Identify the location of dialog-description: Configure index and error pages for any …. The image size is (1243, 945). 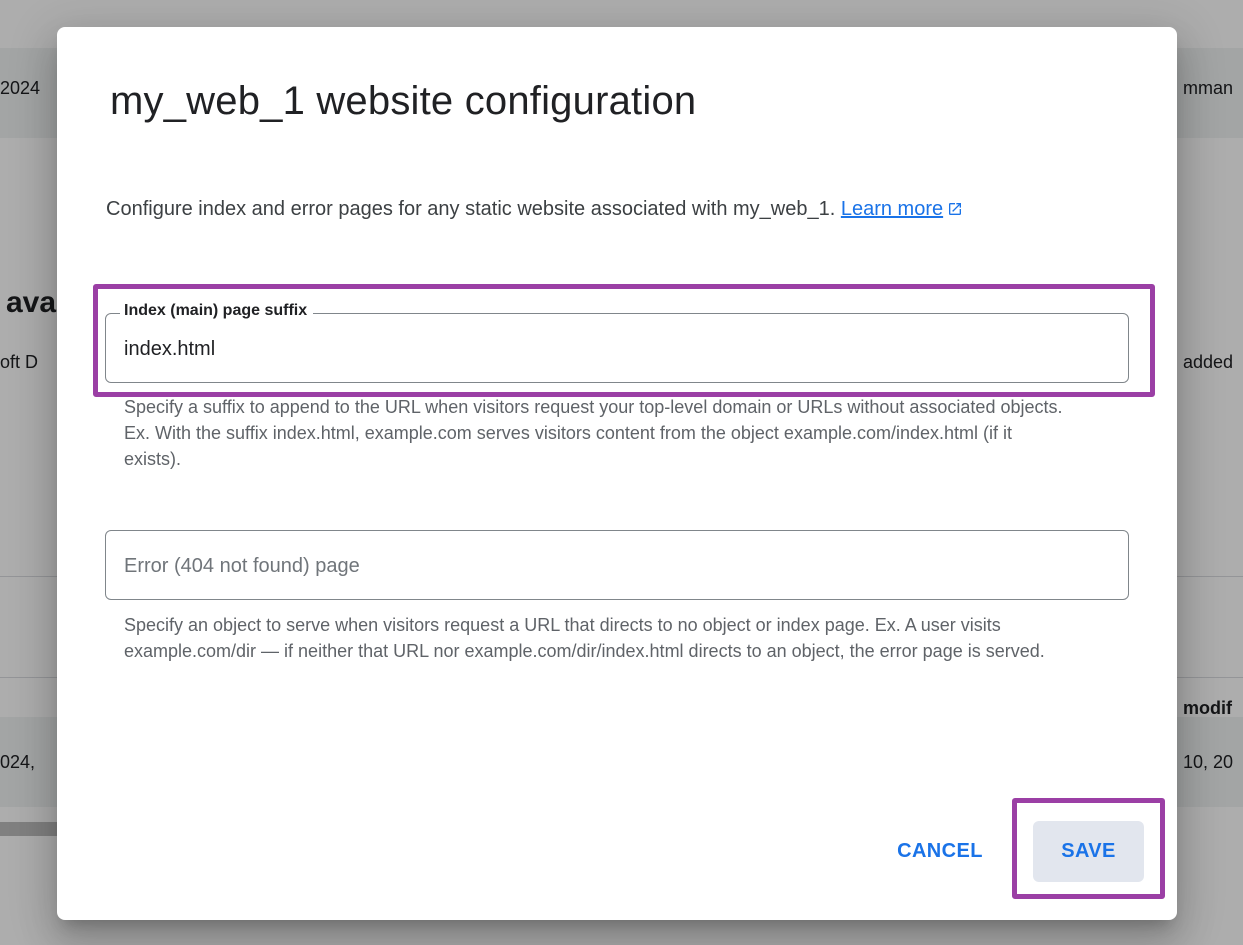
(621, 209).